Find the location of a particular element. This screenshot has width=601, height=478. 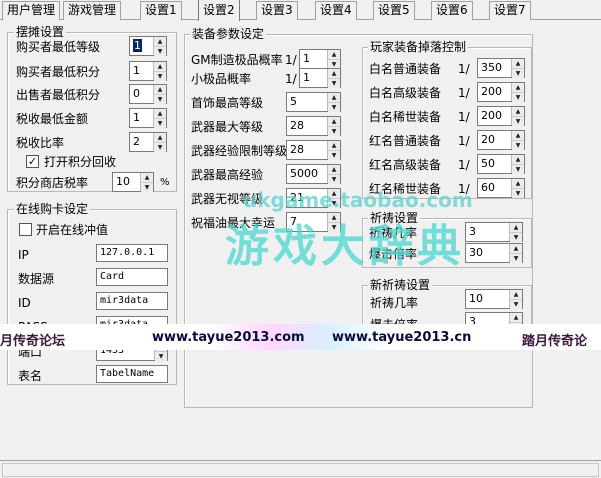

tab-settings-6: 设置6 is located at coordinates (452, 10).